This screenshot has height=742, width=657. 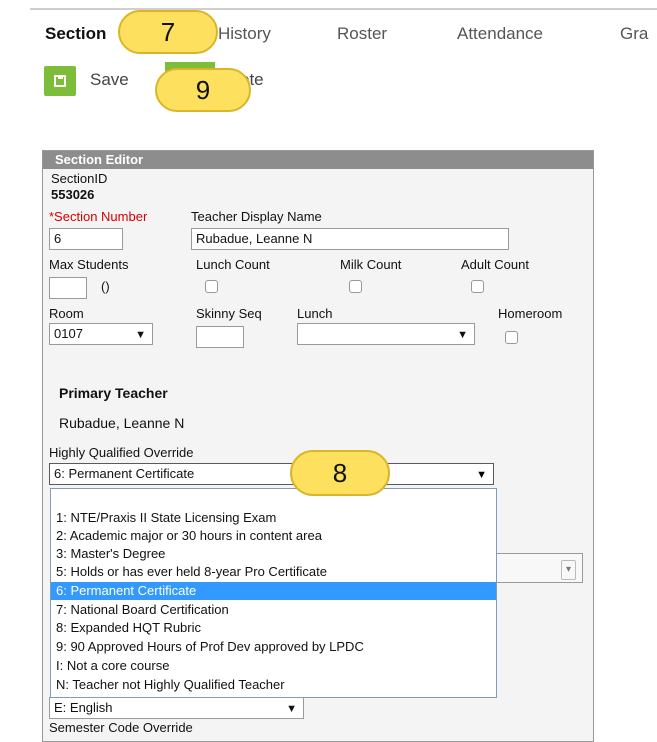 What do you see at coordinates (73, 194) in the screenshot?
I see `section-id-value: 553026` at bounding box center [73, 194].